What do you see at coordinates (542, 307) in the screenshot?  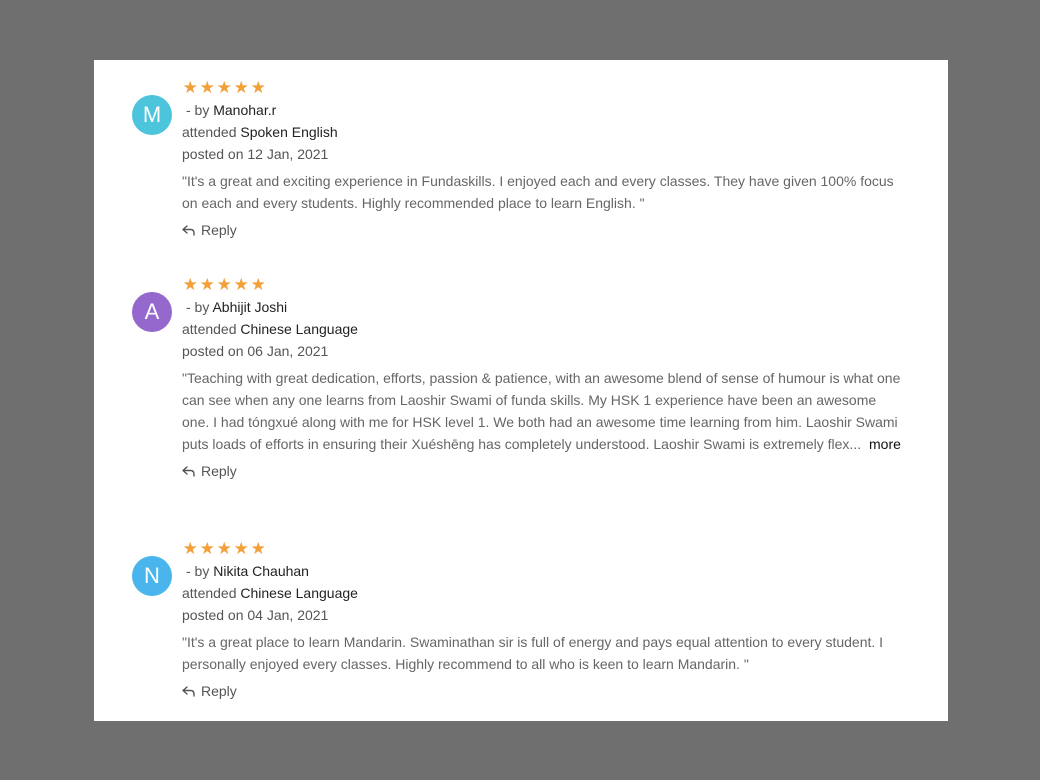 I see `review-author-line: - by Abhijit Joshi` at bounding box center [542, 307].